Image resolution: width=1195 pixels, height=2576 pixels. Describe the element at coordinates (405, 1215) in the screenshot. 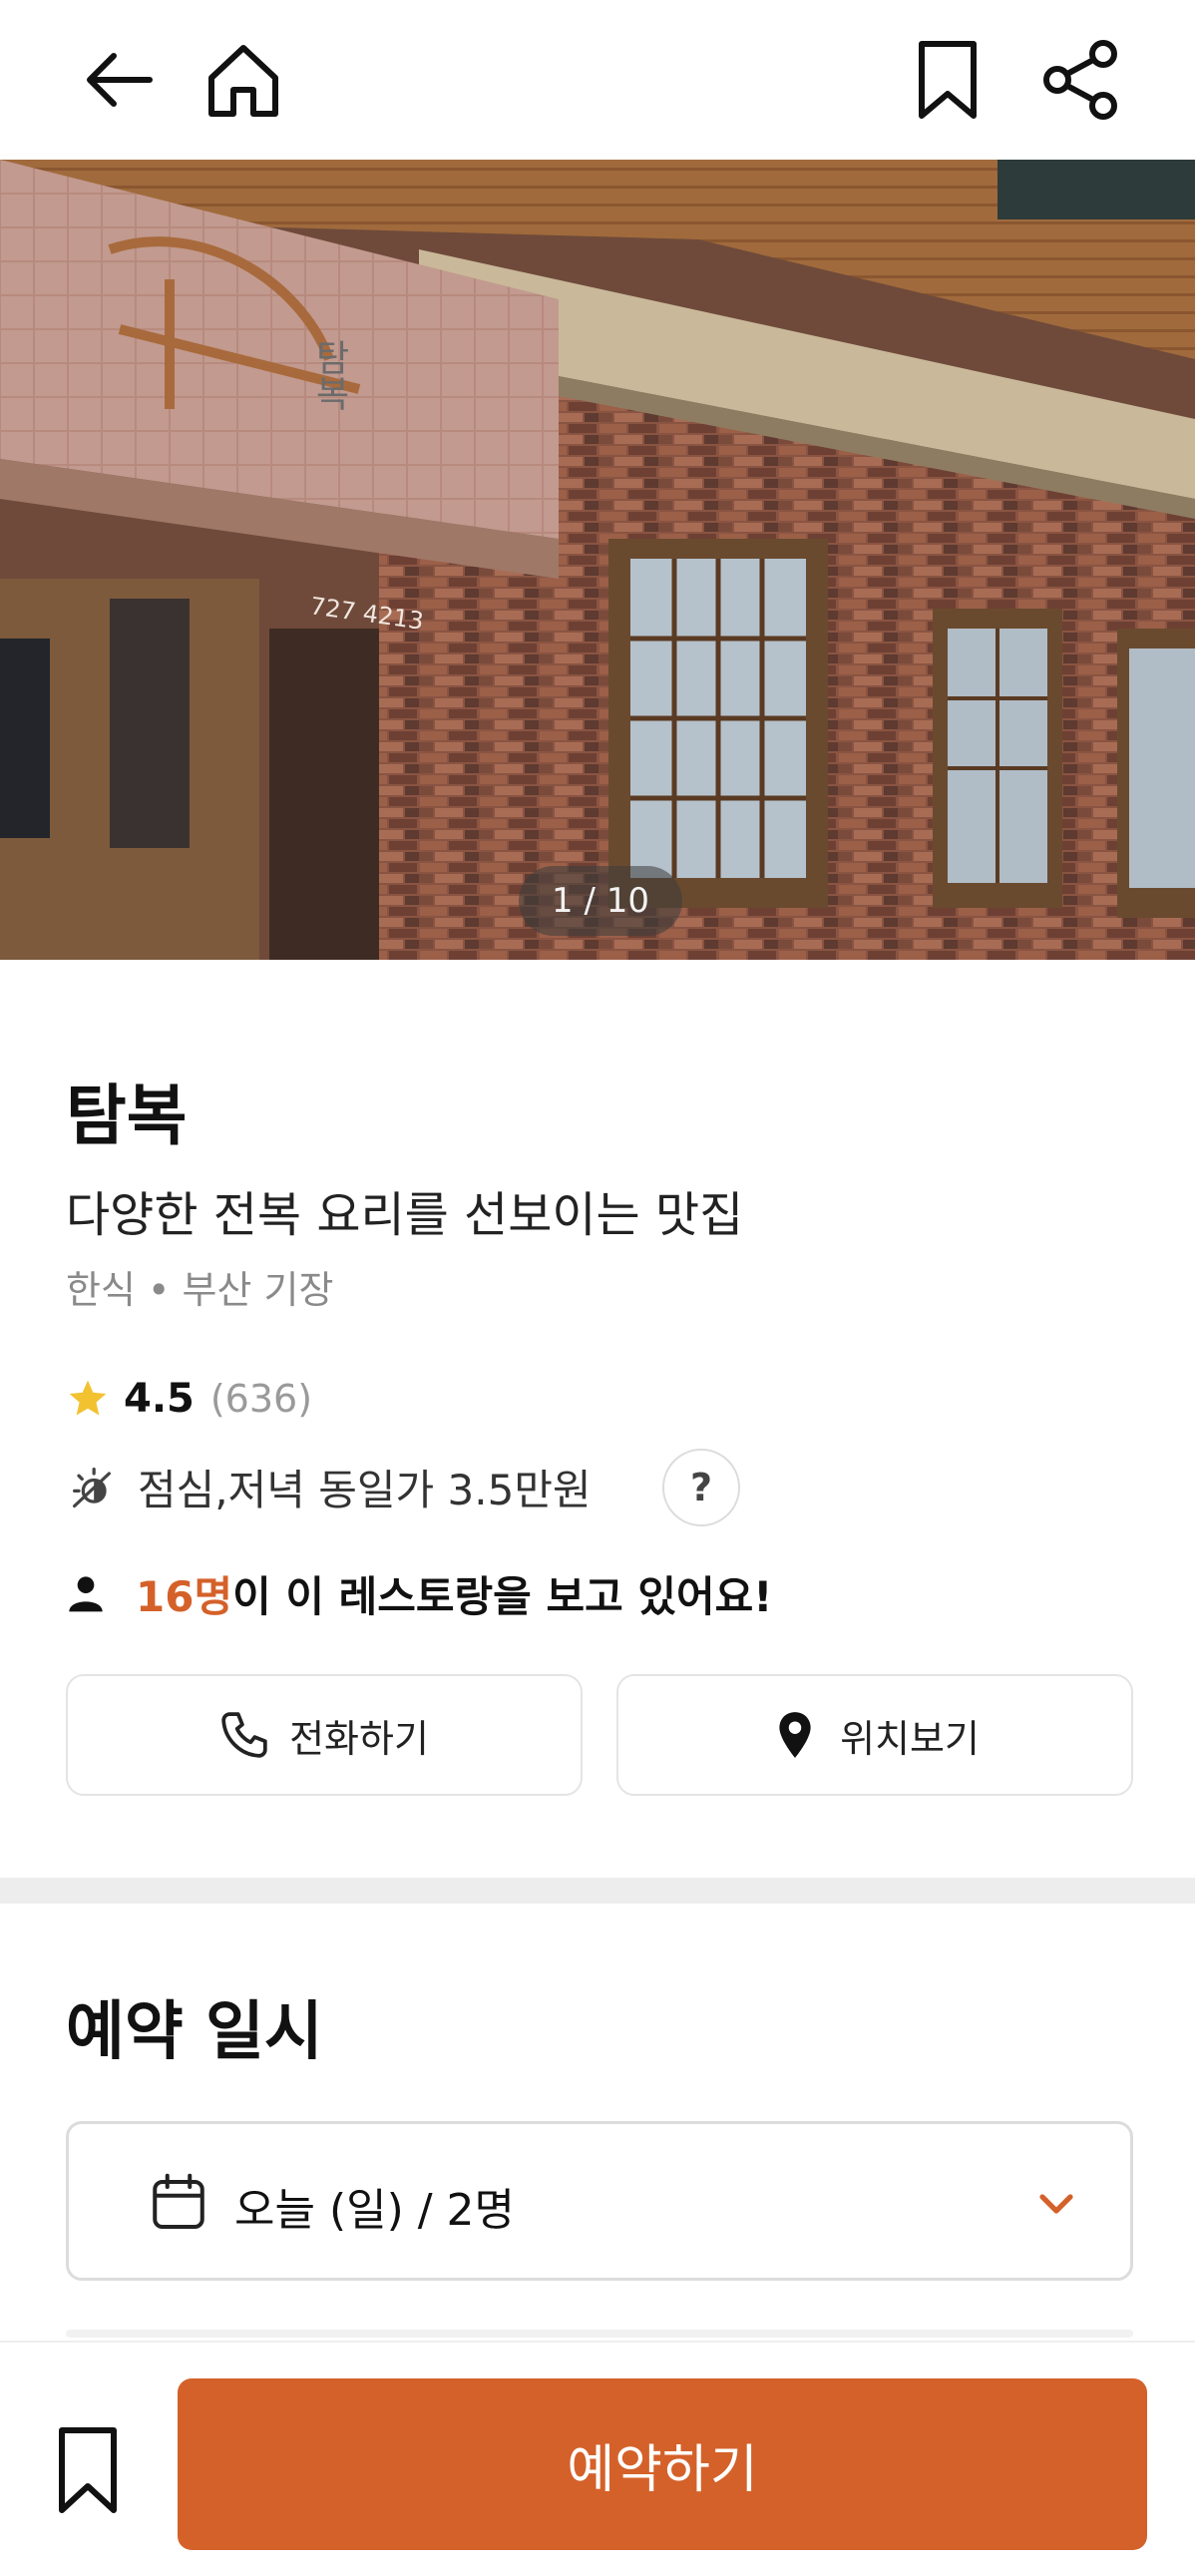

I see `restaurant-description: 다양한 전복 요리를 선보이는 맛집` at that location.